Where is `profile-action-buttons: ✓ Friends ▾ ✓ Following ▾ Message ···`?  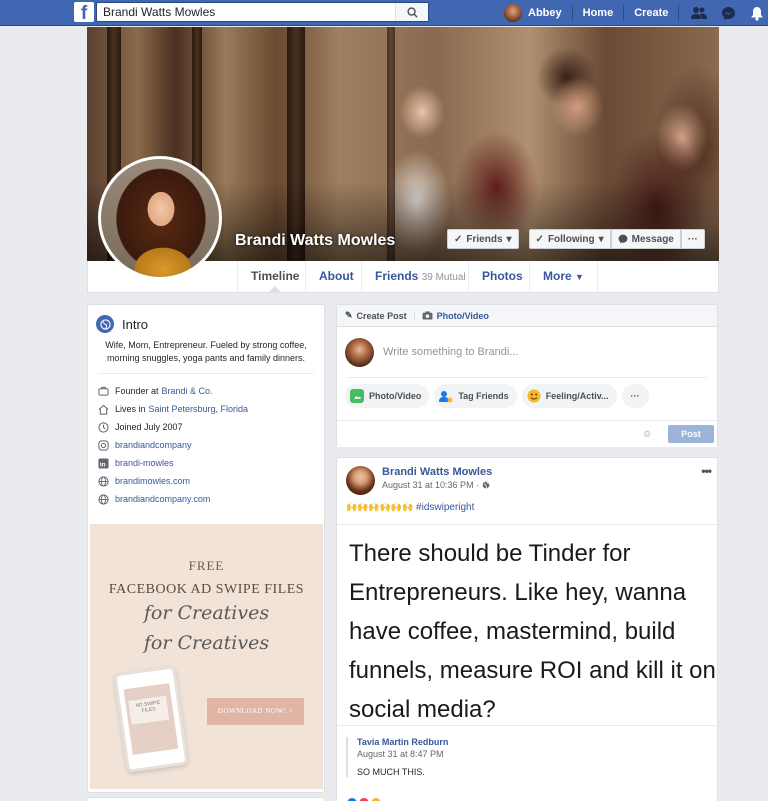 profile-action-buttons: ✓ Friends ▾ ✓ Following ▾ Message ··· is located at coordinates (576, 239).